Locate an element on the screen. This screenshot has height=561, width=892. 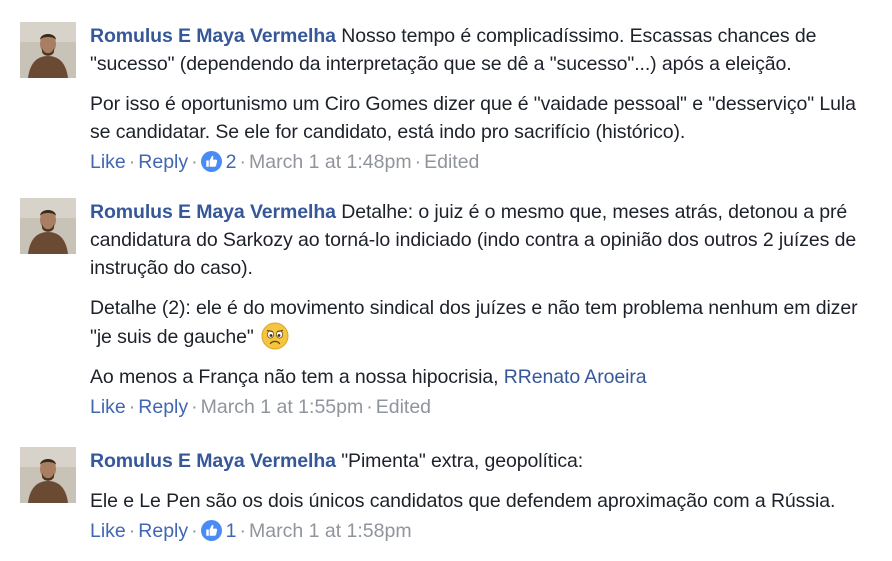
comment-actions: Like · Reply · March 1 at 1:55pm · Edited is located at coordinates (261, 407).